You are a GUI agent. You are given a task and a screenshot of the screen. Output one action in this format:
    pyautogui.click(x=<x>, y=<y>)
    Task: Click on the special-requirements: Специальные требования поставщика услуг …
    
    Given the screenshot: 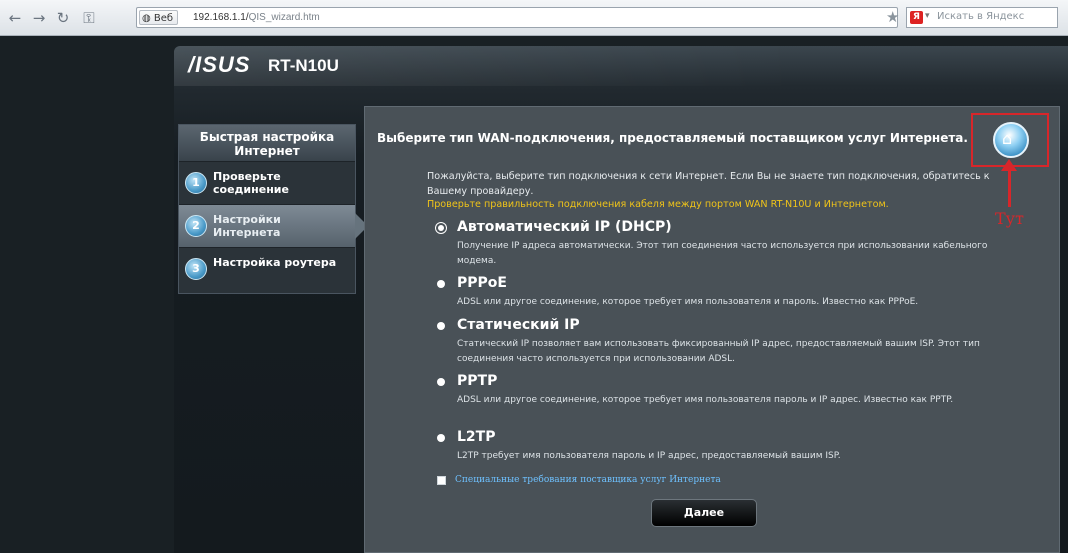 What is the action you would take?
    pyautogui.click(x=637, y=481)
    